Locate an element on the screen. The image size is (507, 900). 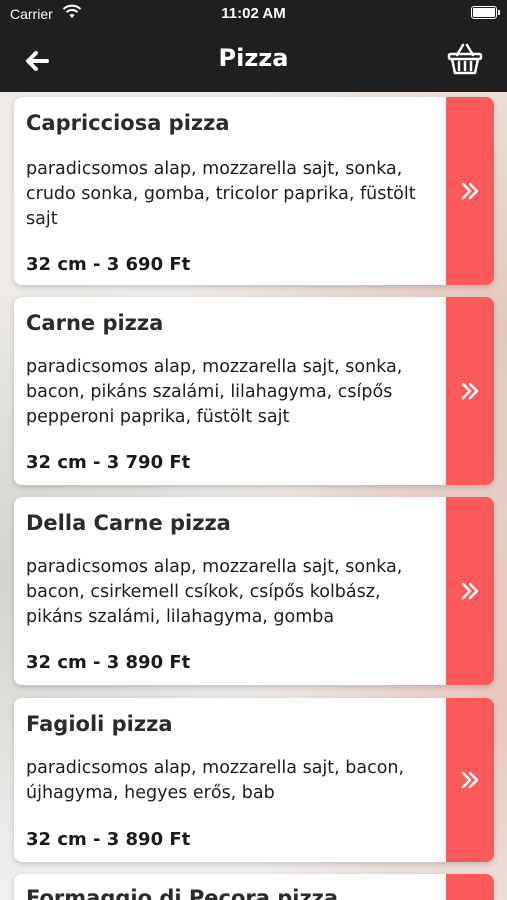
product-card: Formaggio di Pecora pizza is located at coordinates (254, 887).